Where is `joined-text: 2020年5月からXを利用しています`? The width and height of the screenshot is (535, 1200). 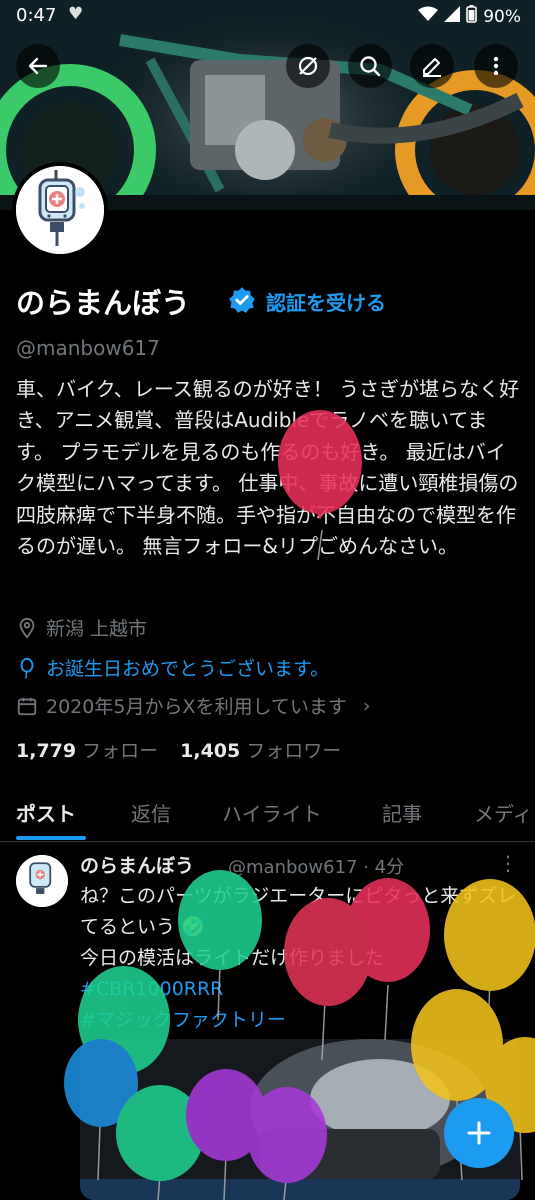 joined-text: 2020年5月からXを利用しています is located at coordinates (196, 707).